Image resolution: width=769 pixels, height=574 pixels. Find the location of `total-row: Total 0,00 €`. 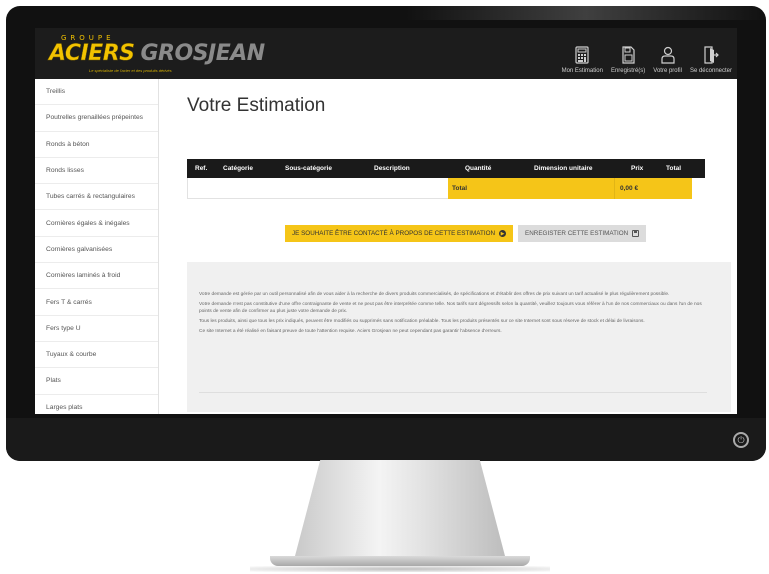

total-row: Total 0,00 € is located at coordinates (570, 188).